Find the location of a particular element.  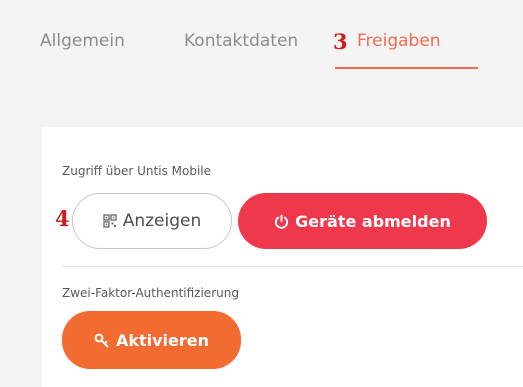

activate-2fa-button: Aktivieren is located at coordinates (151, 340).